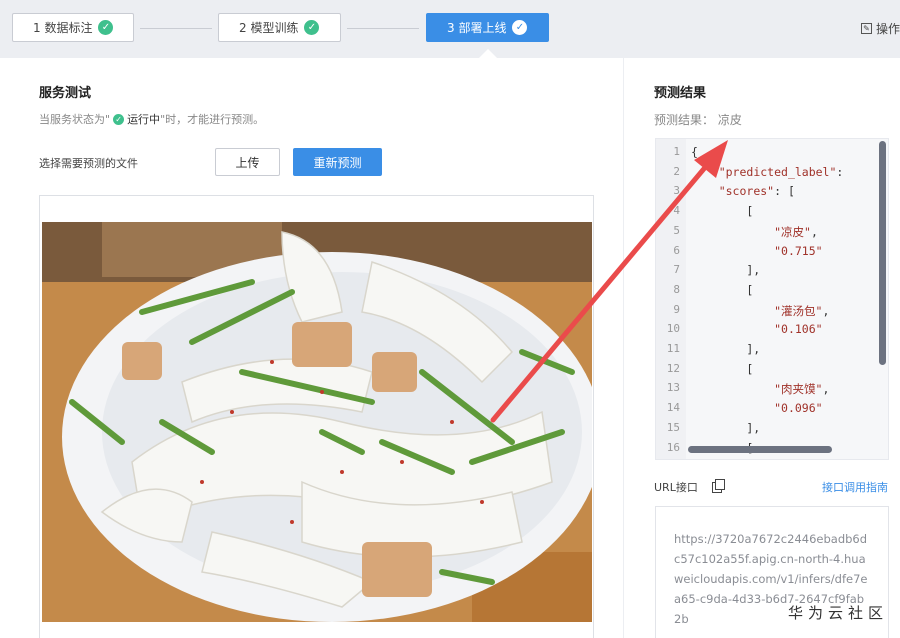  What do you see at coordinates (760, 449) in the screenshot?
I see `horizontal-scrollbar` at bounding box center [760, 449].